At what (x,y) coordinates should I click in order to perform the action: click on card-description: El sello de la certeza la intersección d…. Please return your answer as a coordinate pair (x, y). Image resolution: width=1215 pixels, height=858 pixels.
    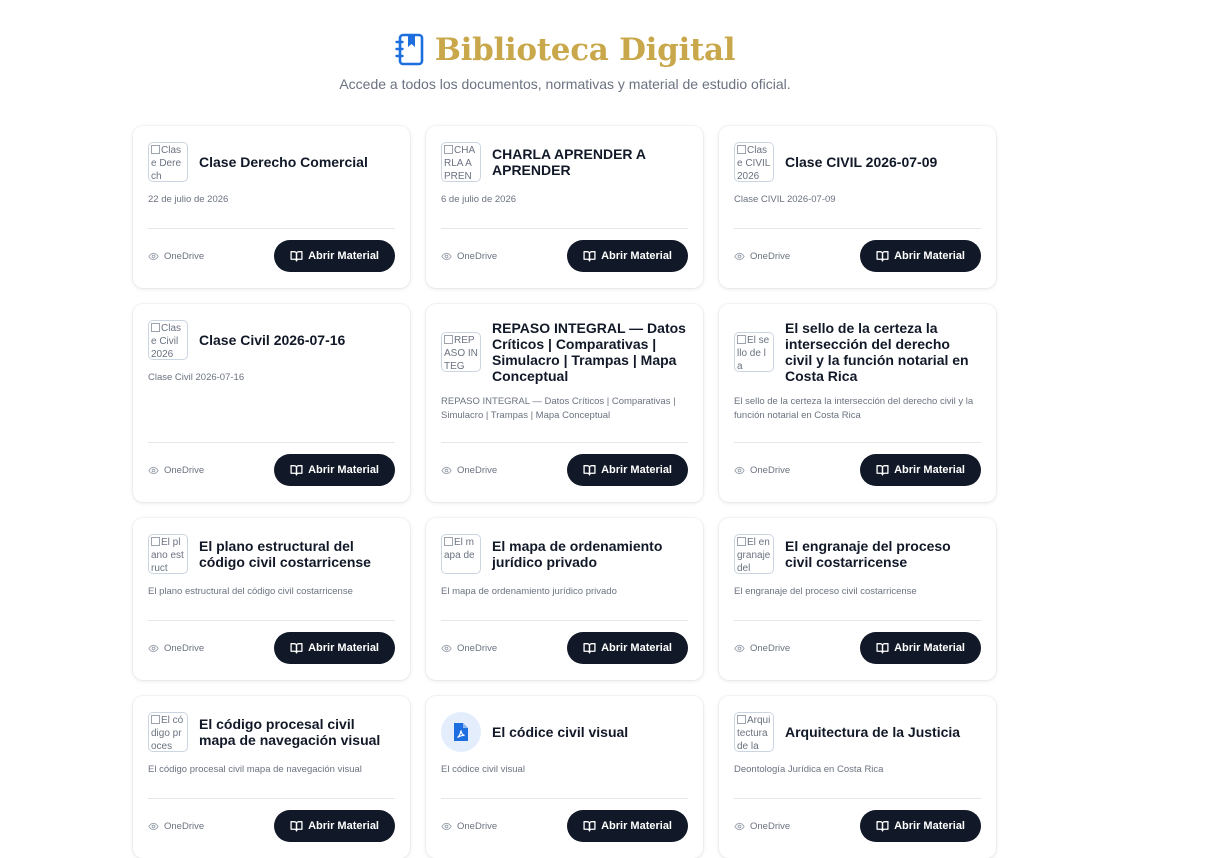
    Looking at the image, I should click on (854, 408).